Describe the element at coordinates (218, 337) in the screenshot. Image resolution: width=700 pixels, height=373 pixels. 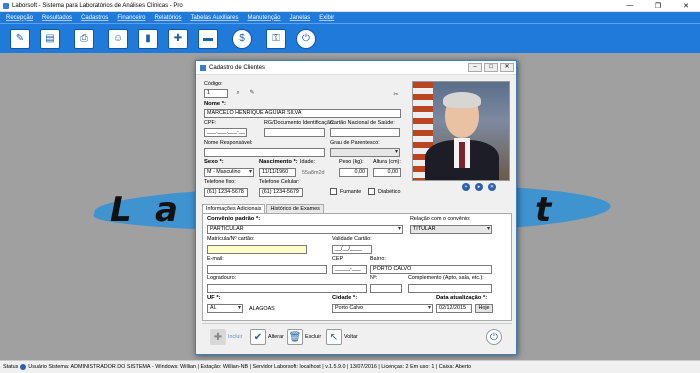
I see `plus-icon: ✚` at that location.